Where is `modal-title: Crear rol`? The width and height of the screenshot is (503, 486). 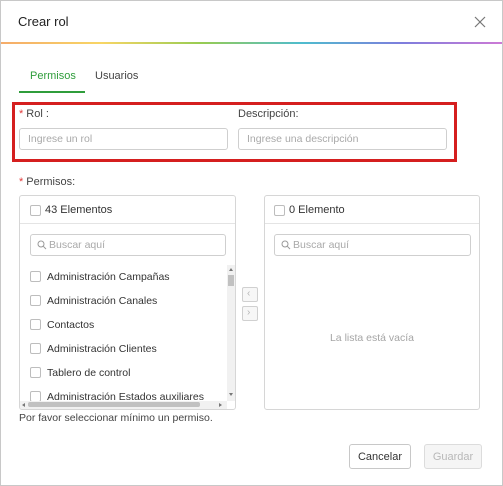
modal-title: Crear rol is located at coordinates (43, 21).